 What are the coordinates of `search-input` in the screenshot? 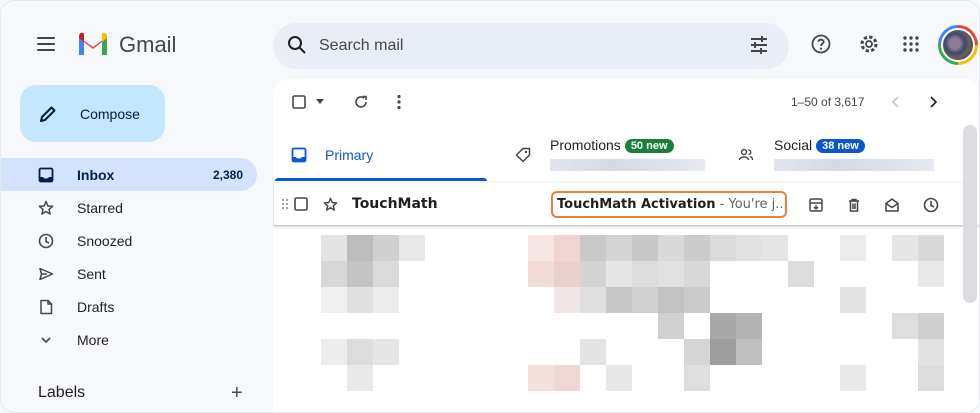 It's located at (529, 46).